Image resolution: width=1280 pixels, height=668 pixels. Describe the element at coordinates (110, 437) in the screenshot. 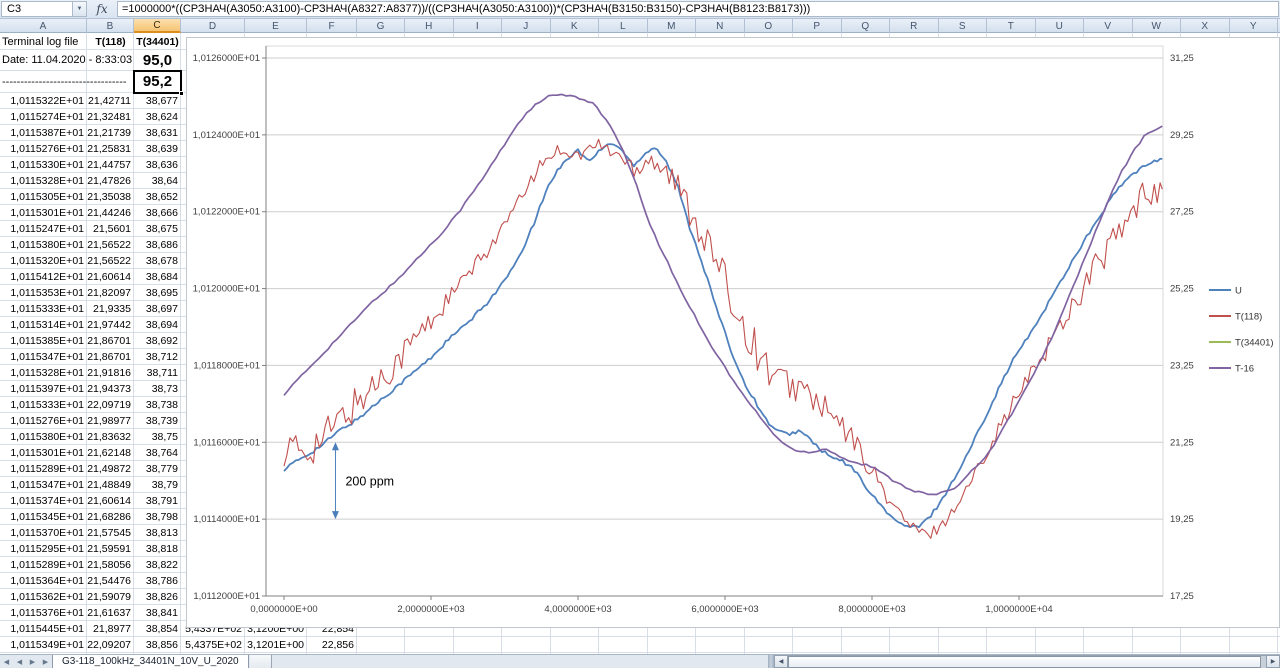

I see `sheet-cell: 21,83632` at that location.